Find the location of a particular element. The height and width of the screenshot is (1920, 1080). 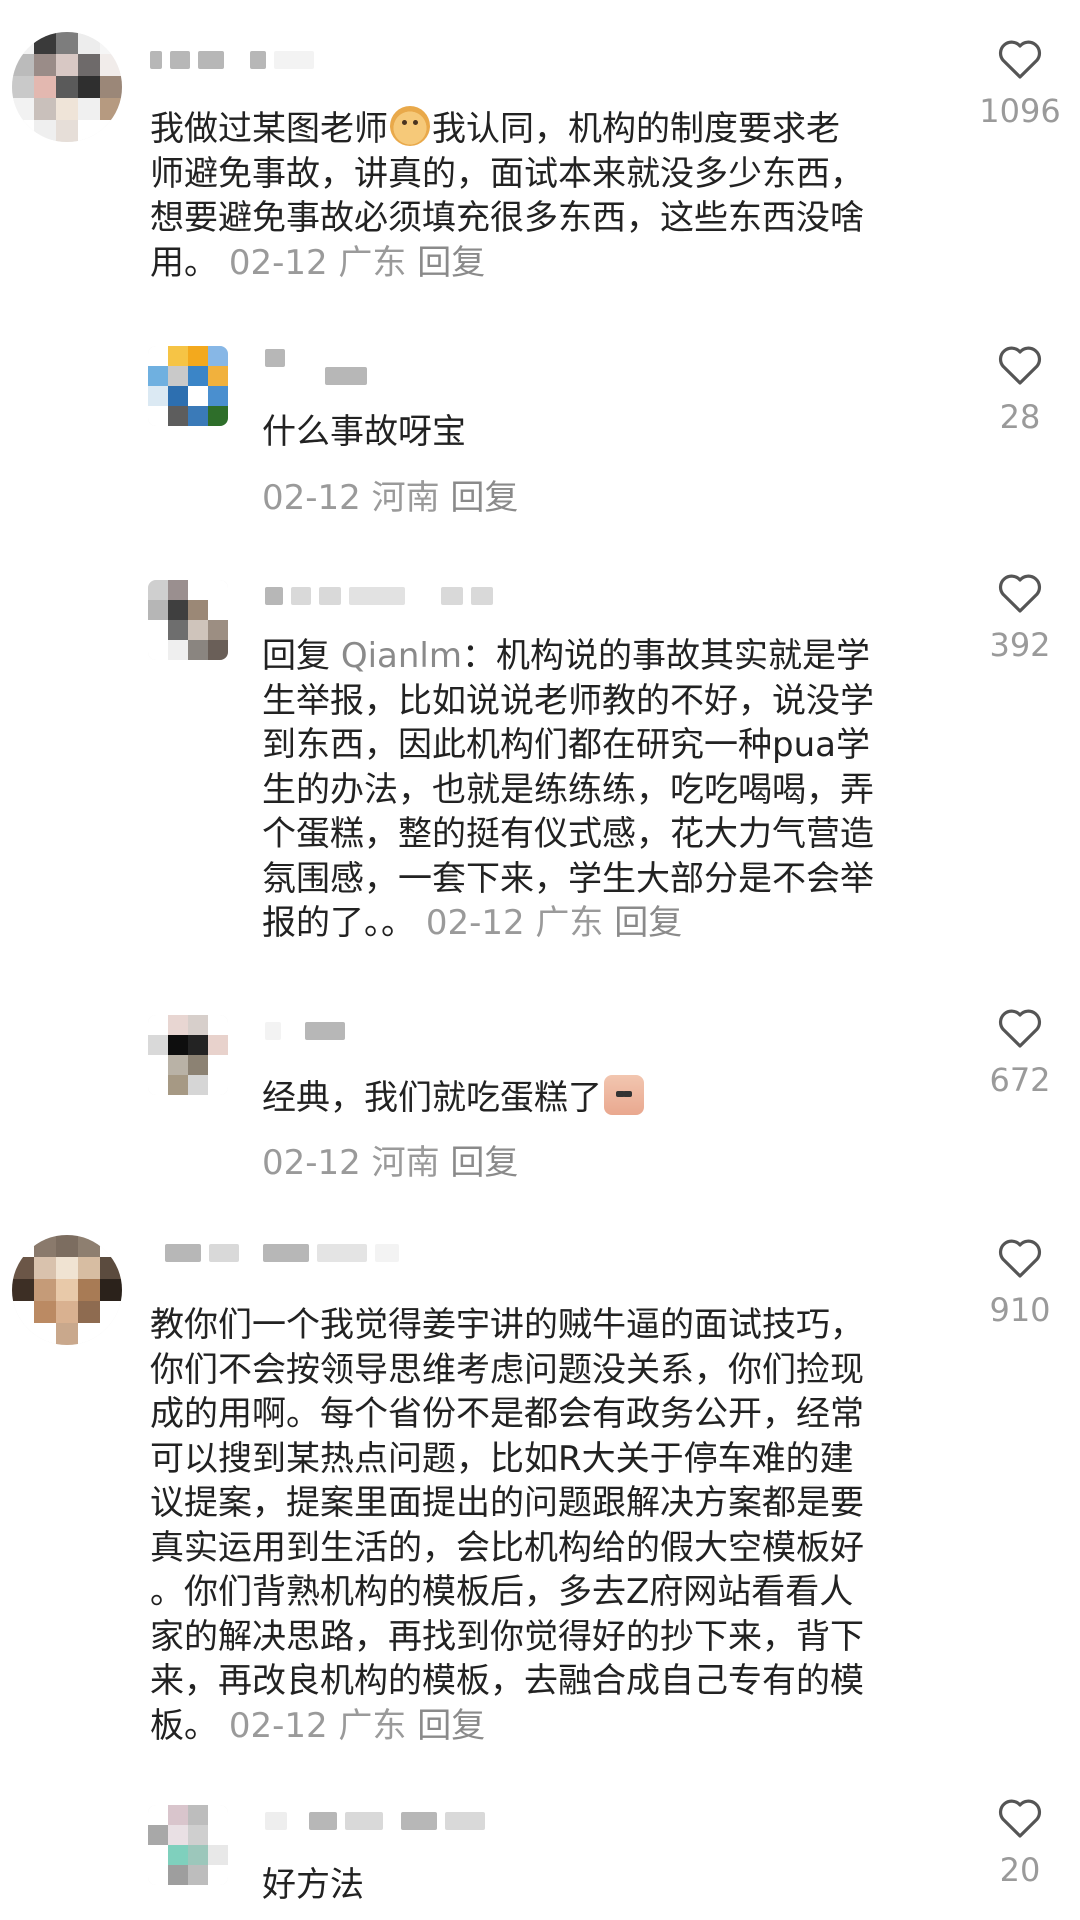

like-button: 672 is located at coordinates (1020, 1052).